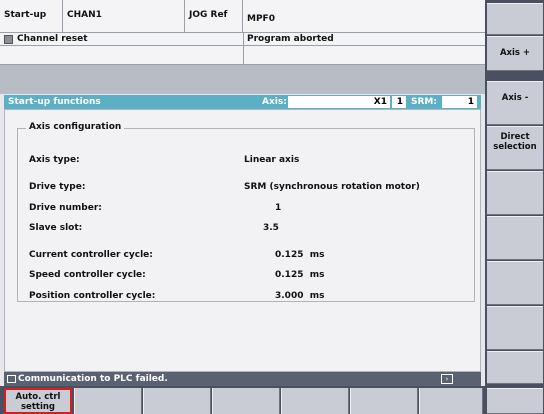 This screenshot has height=414, width=544. I want to click on softkey-h1, so click(108, 401).